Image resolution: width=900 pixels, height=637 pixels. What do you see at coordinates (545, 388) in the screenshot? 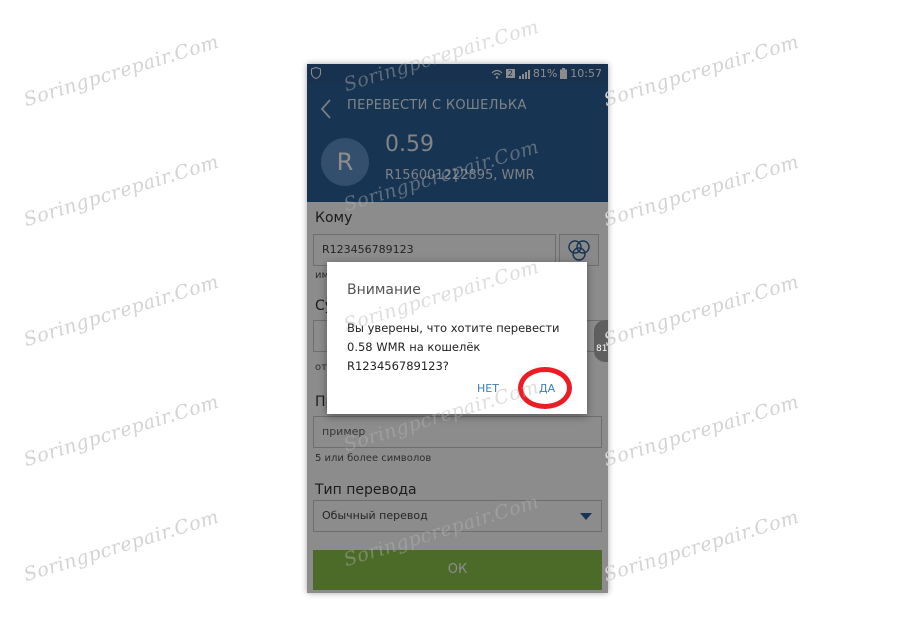
I see `highlight-ring` at bounding box center [545, 388].